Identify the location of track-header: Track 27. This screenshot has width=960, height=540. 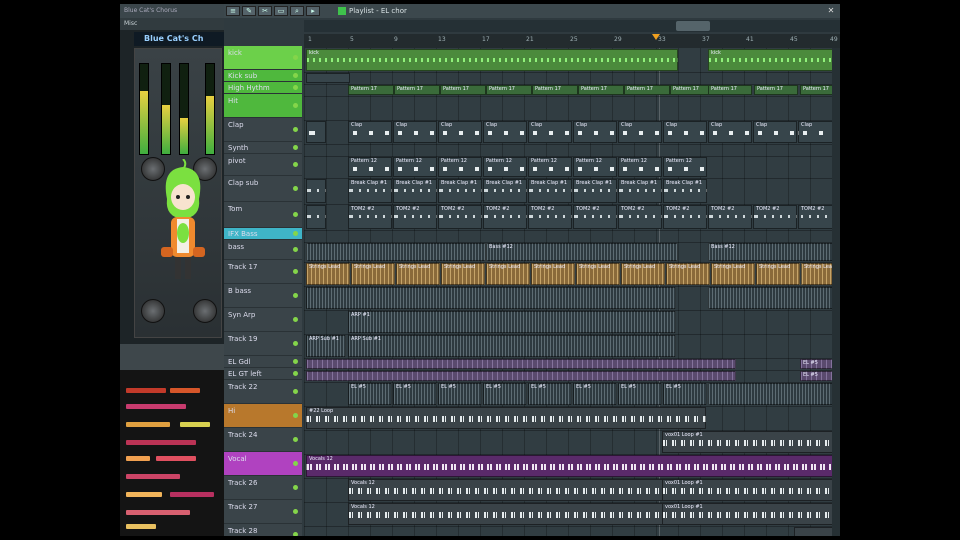
(263, 512).